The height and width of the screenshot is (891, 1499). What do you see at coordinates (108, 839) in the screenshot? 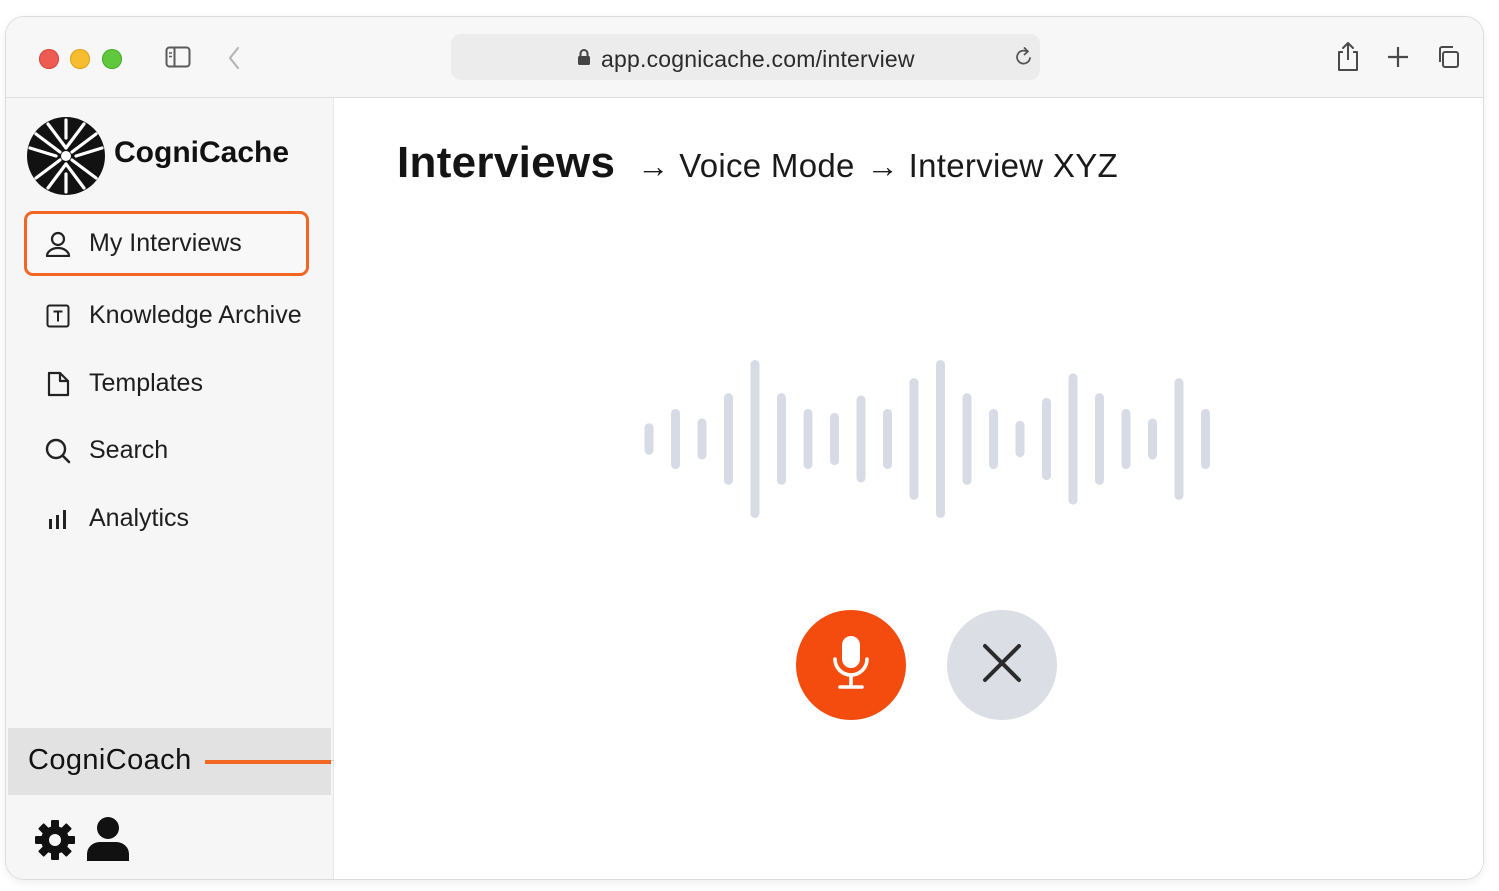
I see `profile-icon` at bounding box center [108, 839].